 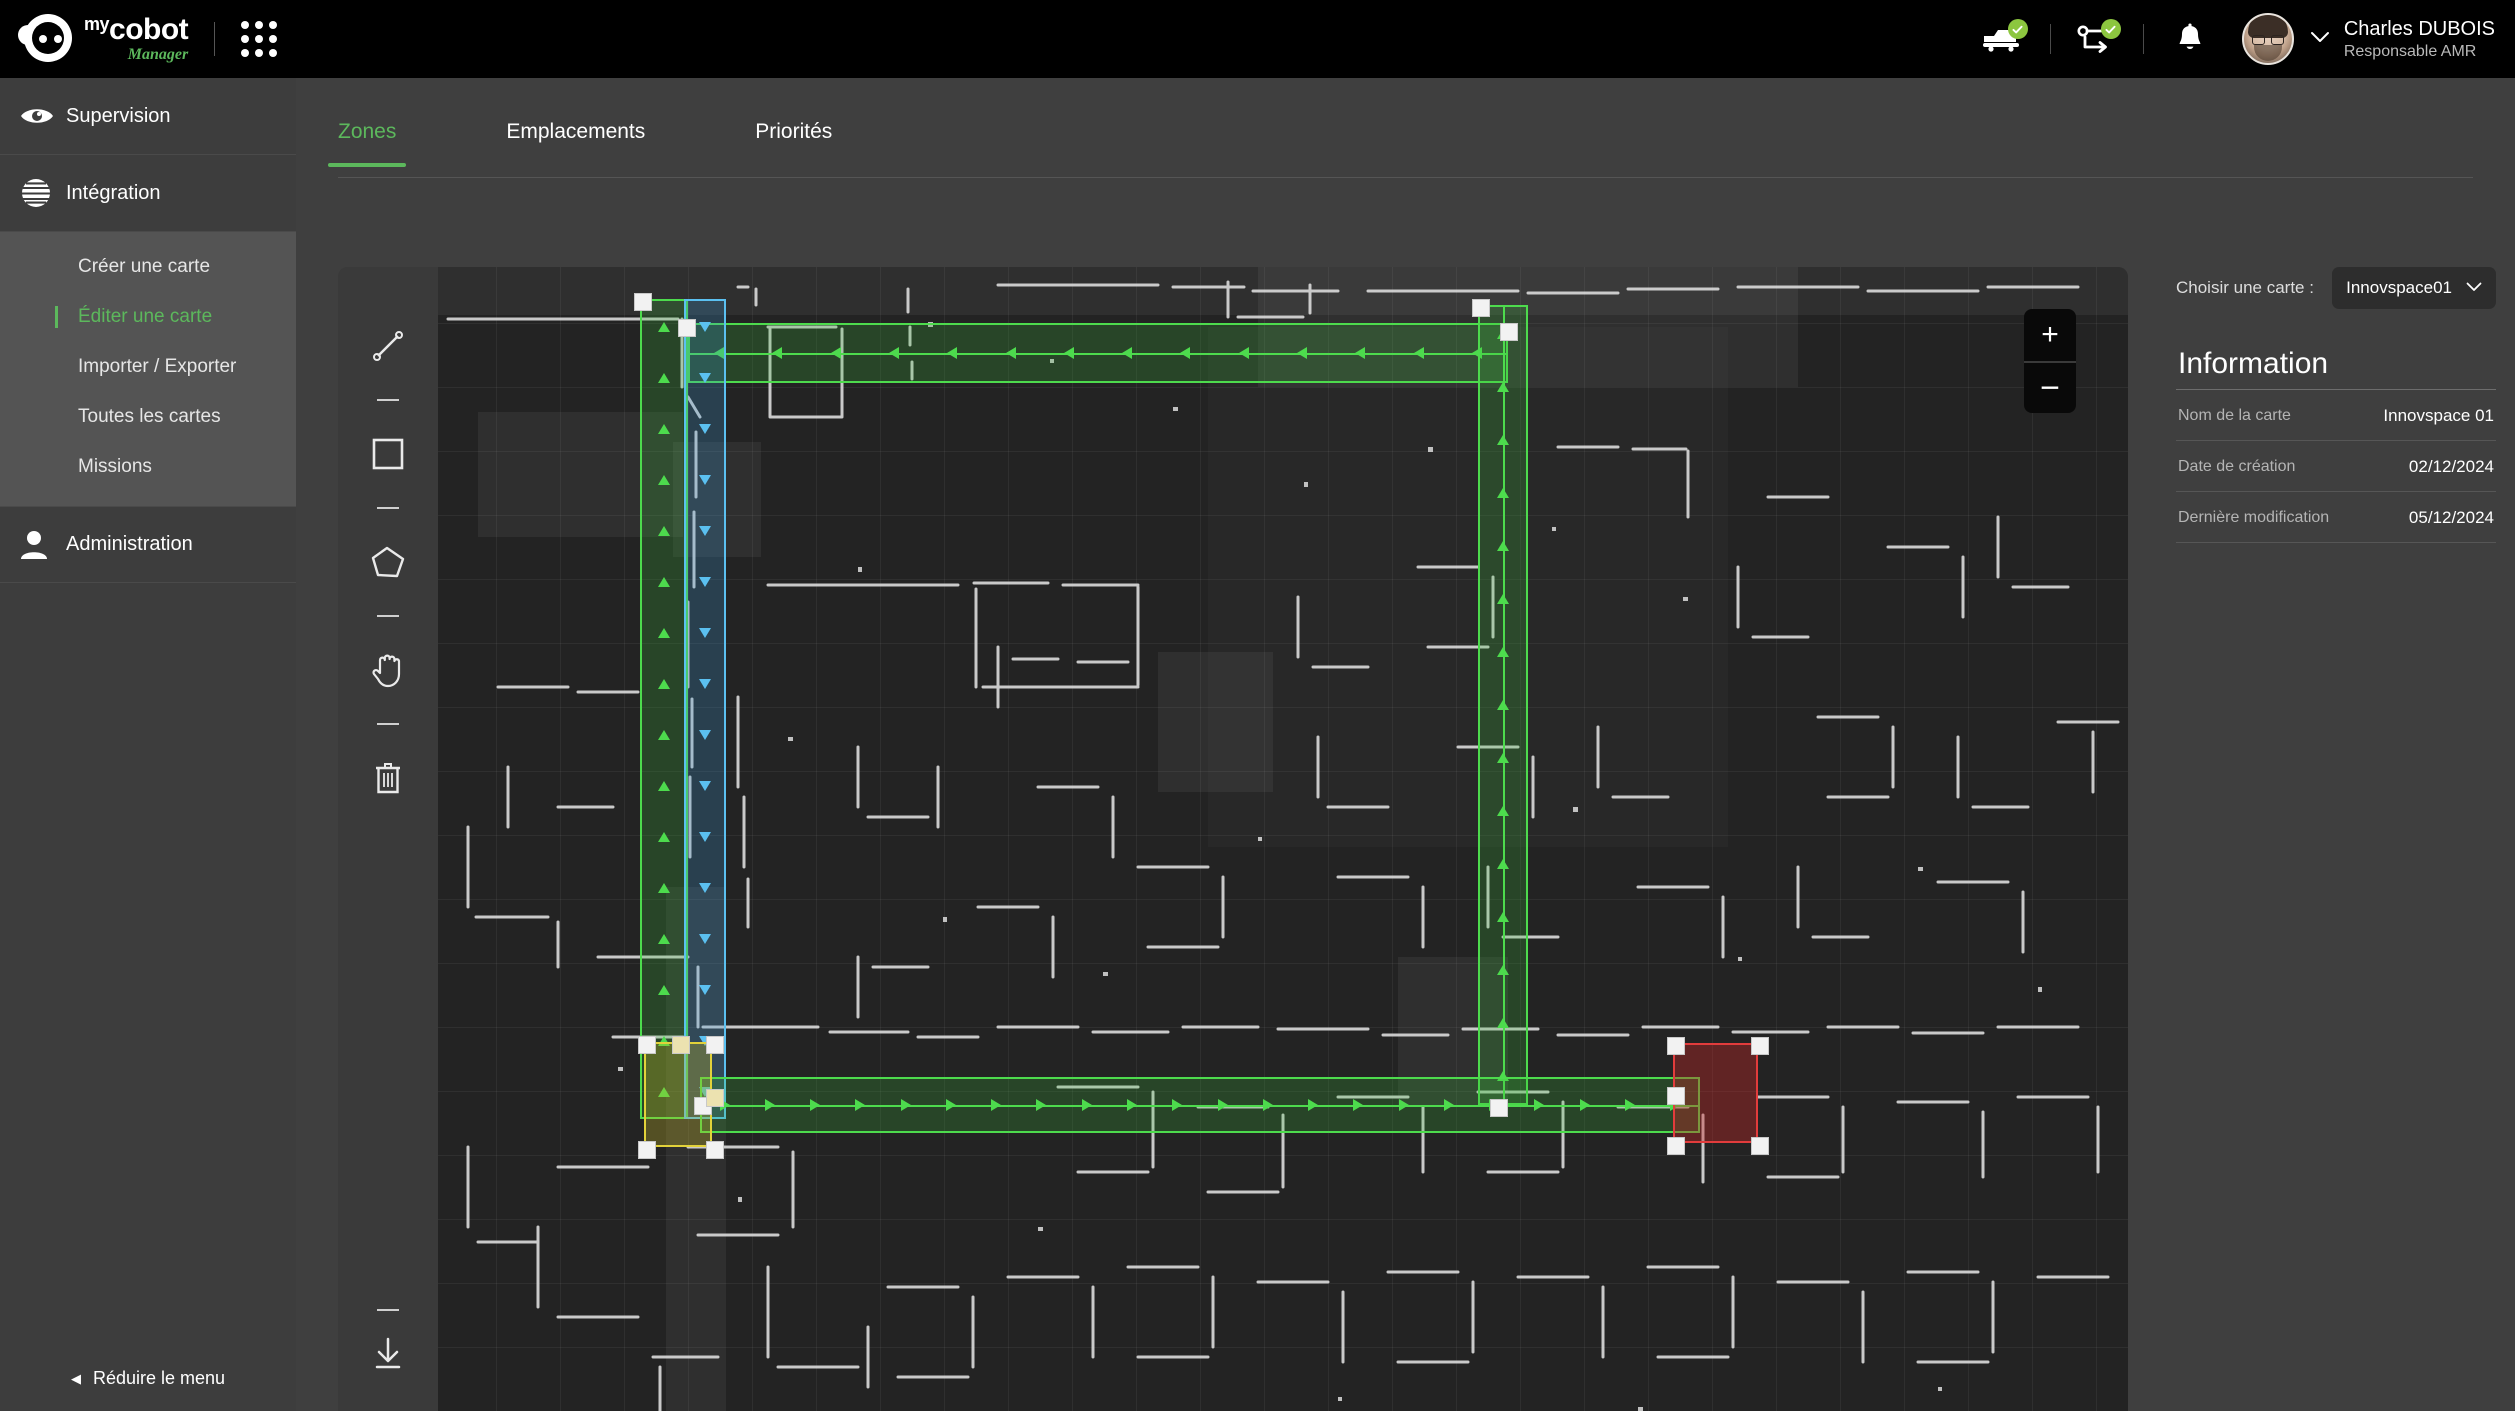 I want to click on collapse-menu-button: ◀ Réduire le menu, so click(x=148, y=1378).